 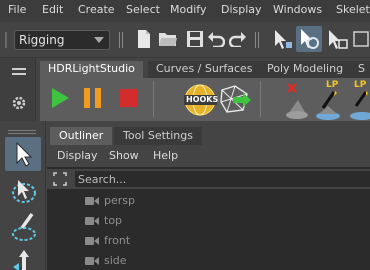 I want to click on tab-tool-settings: Tool Settings, so click(x=158, y=136).